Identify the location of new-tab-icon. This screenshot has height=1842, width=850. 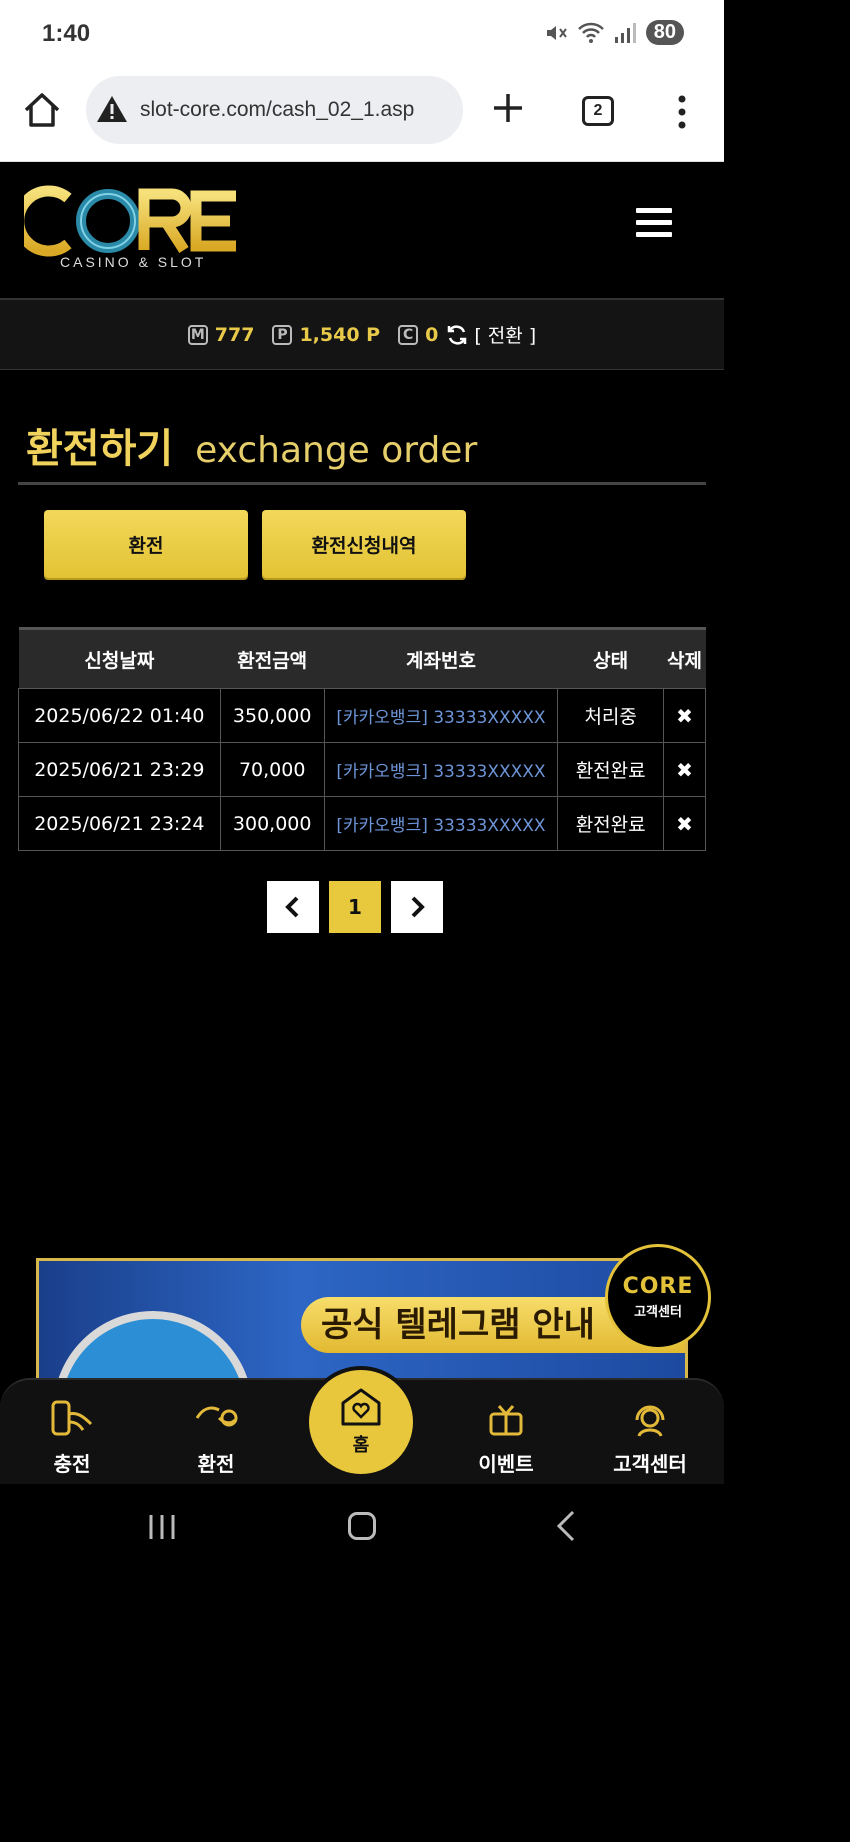
(508, 108).